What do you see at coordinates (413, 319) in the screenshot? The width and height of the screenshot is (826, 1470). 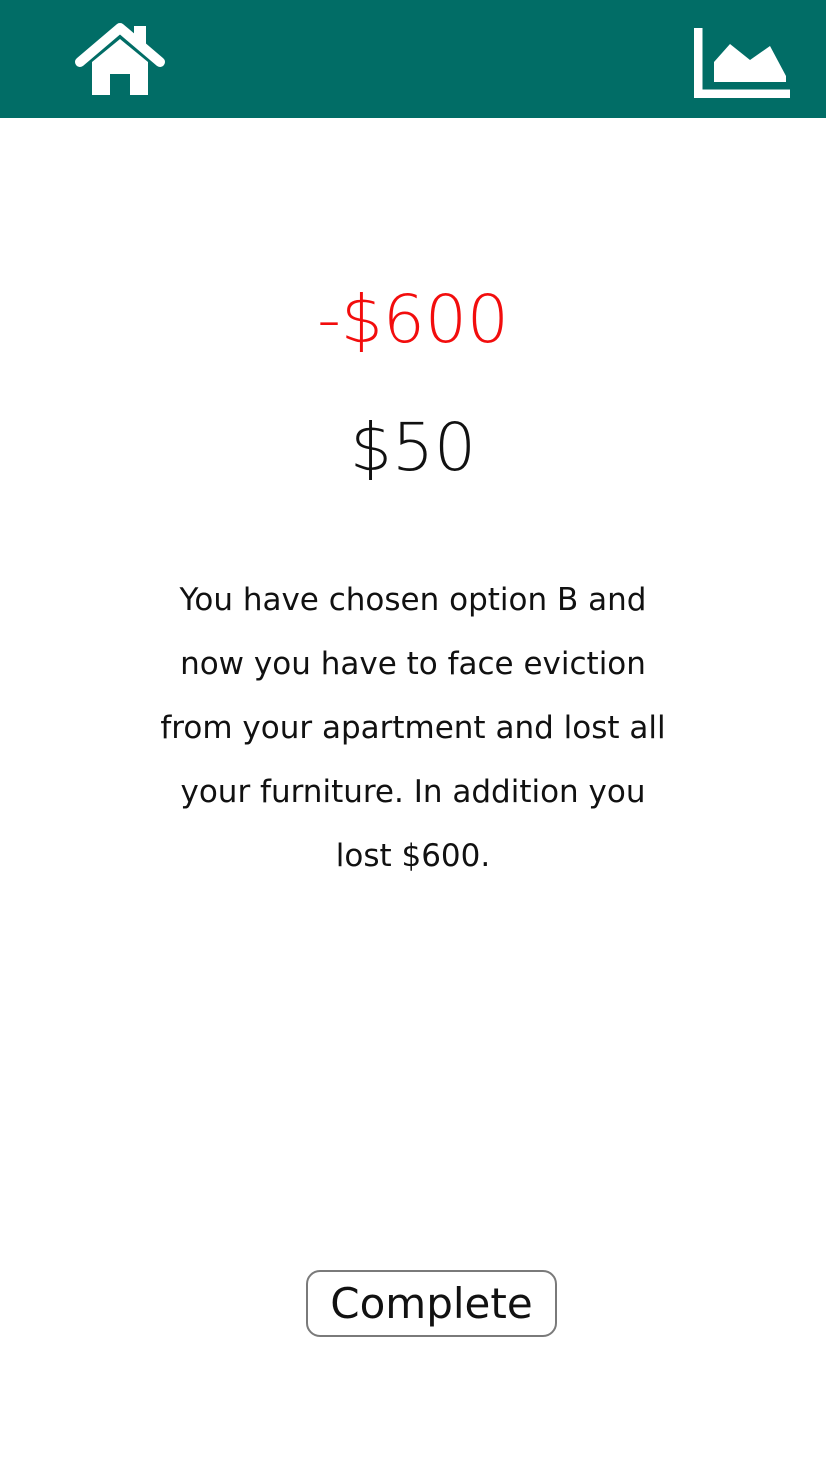 I see `amount-change-value: -$600` at bounding box center [413, 319].